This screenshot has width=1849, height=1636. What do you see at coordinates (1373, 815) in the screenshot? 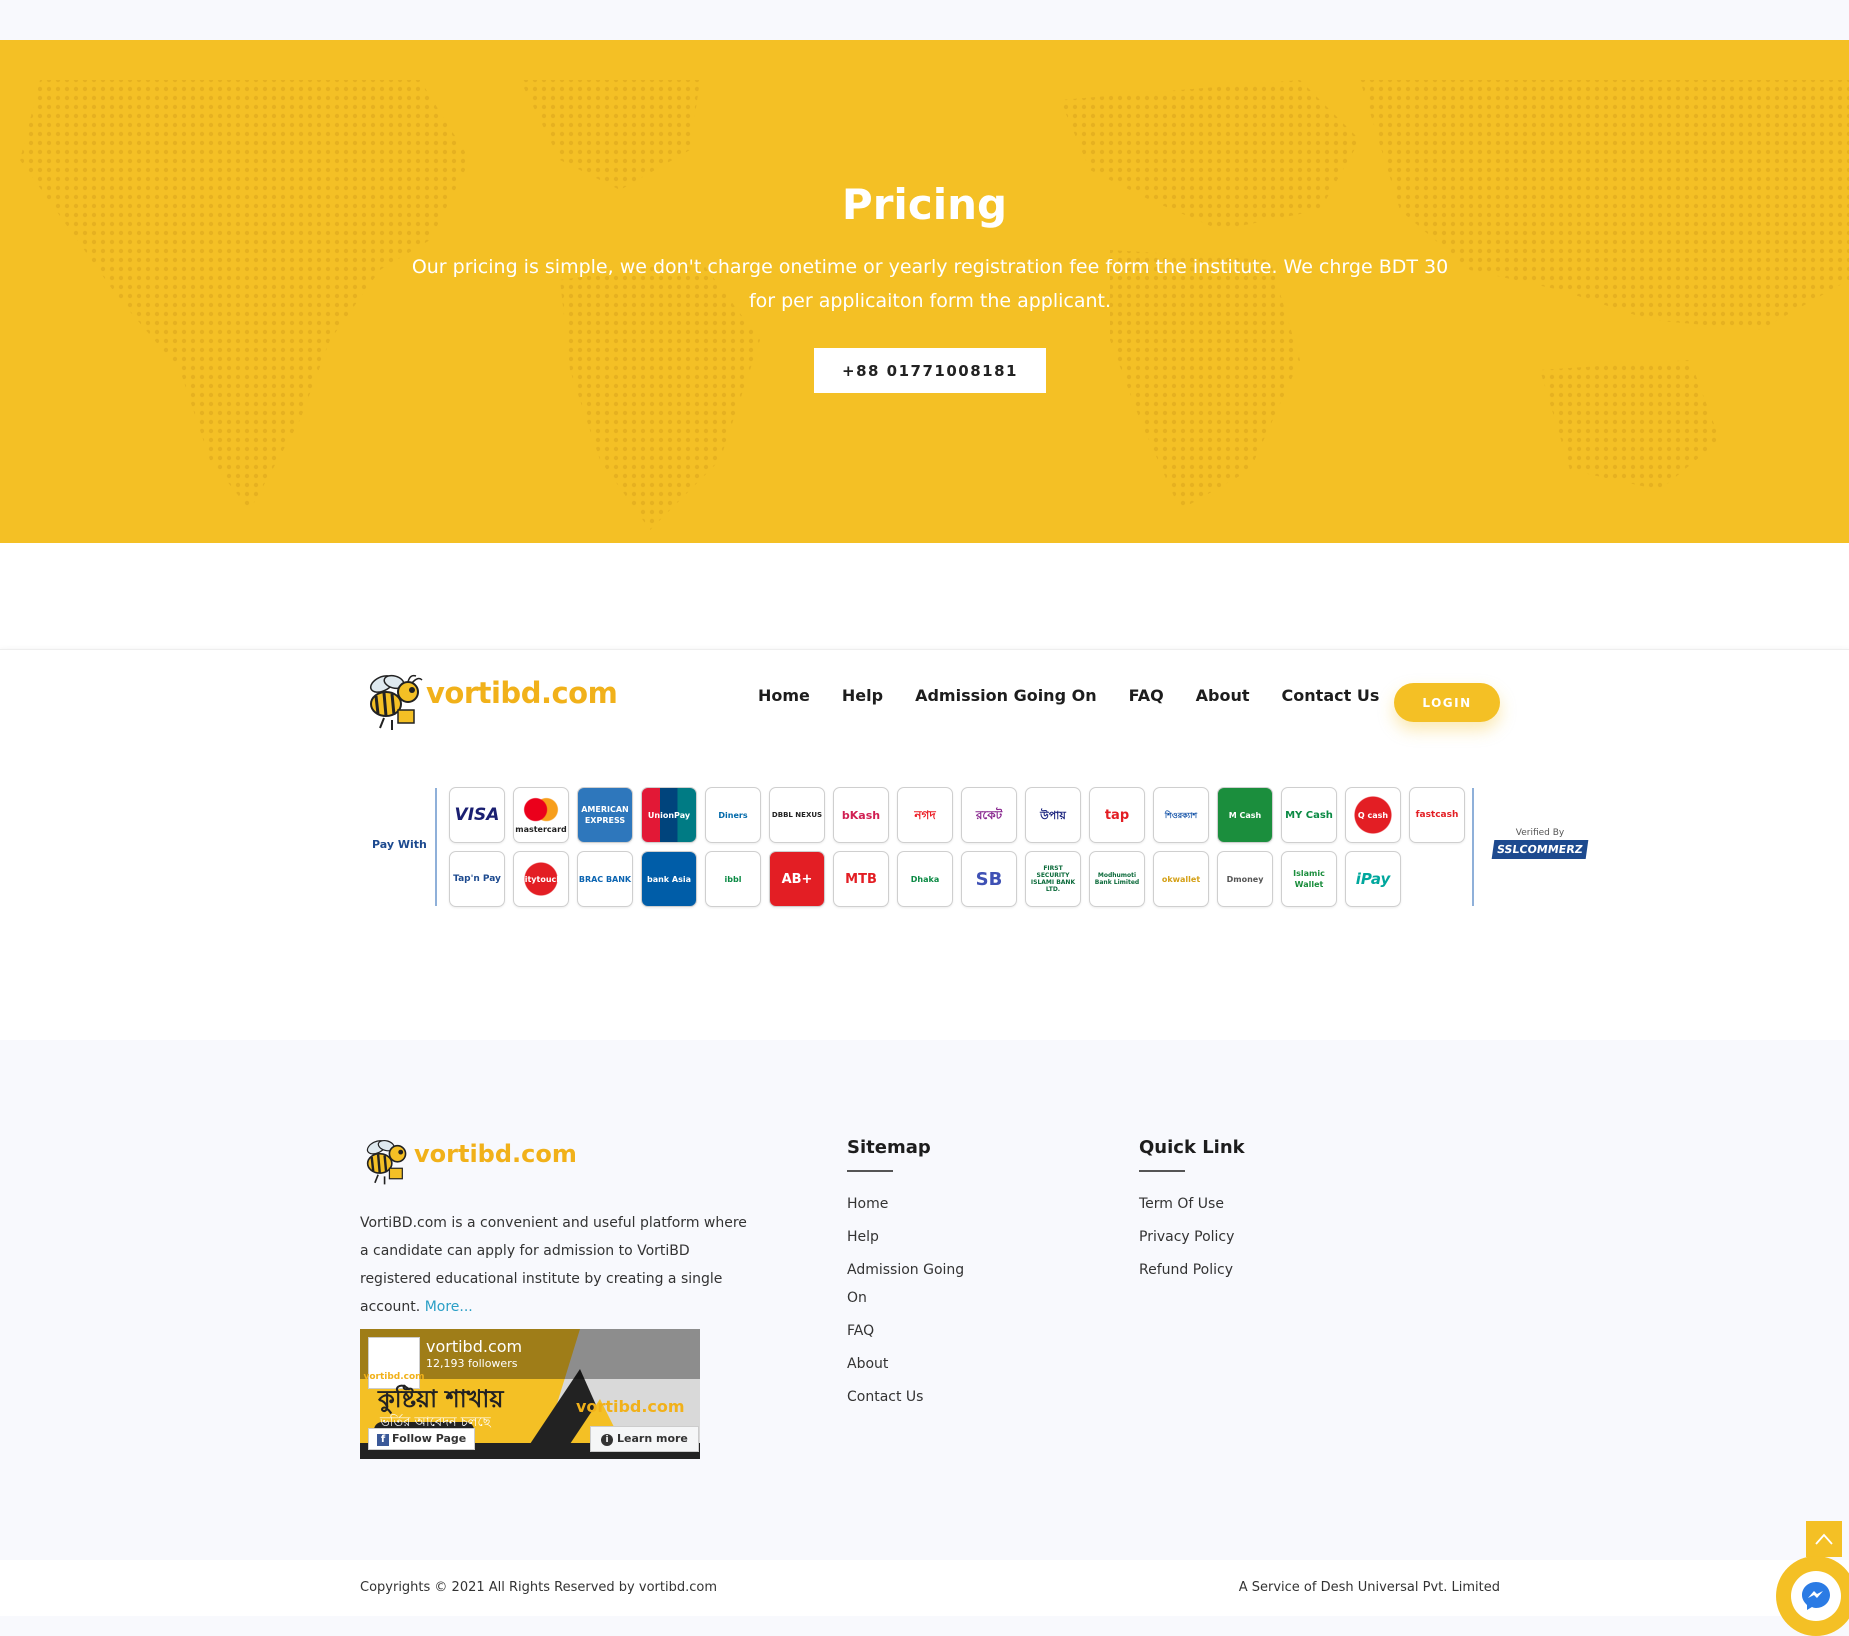
I see `payment-logo: Q cash` at bounding box center [1373, 815].